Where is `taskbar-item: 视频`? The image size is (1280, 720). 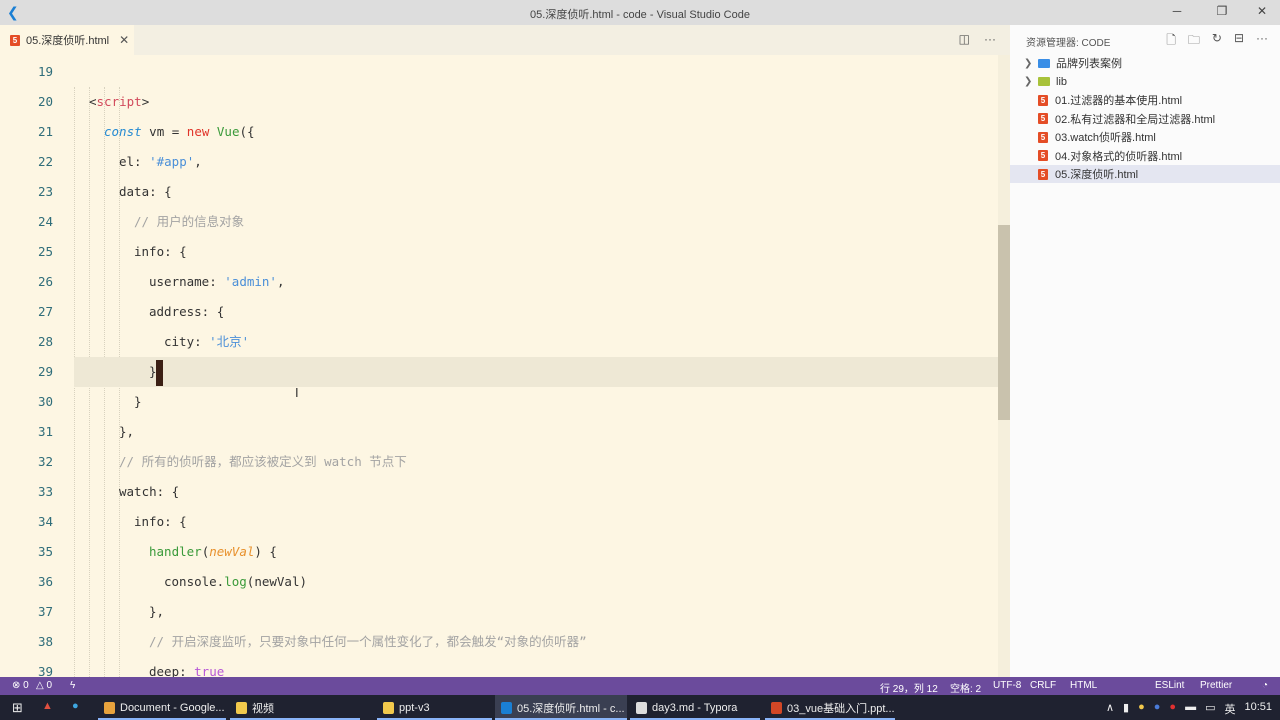 taskbar-item: 视频 is located at coordinates (295, 707).